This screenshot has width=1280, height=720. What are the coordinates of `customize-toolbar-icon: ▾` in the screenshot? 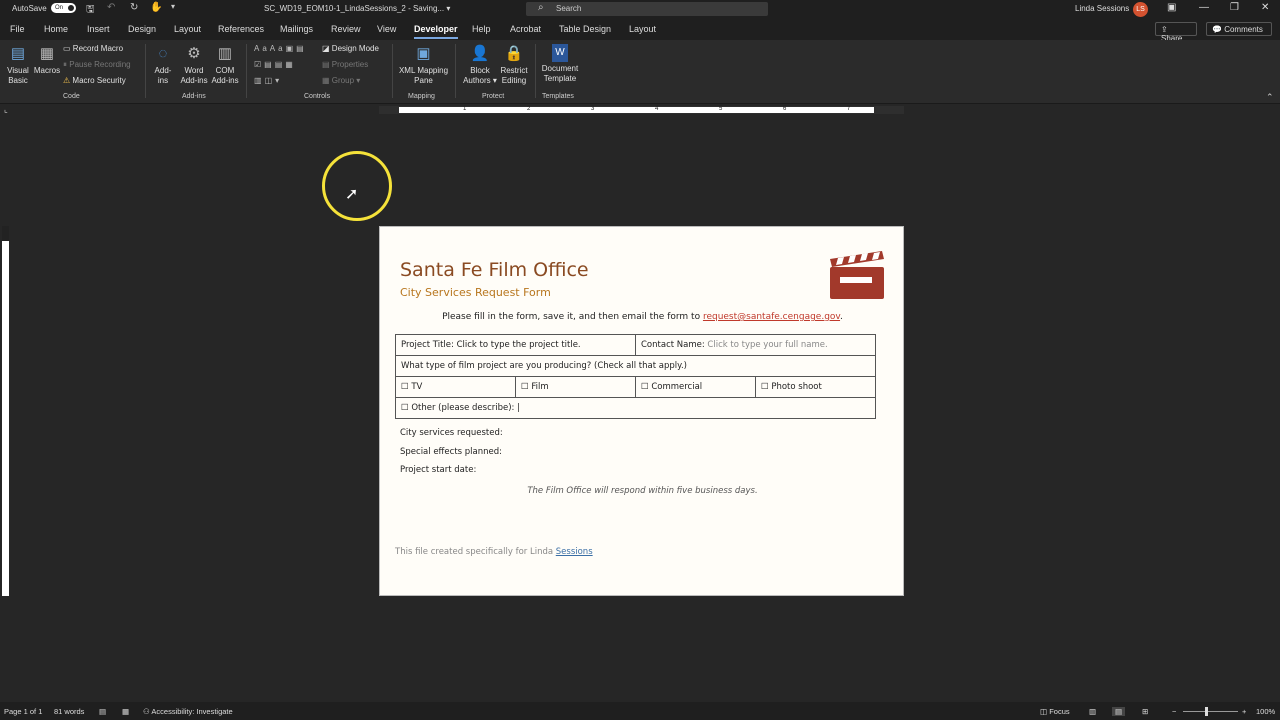 It's located at (173, 6).